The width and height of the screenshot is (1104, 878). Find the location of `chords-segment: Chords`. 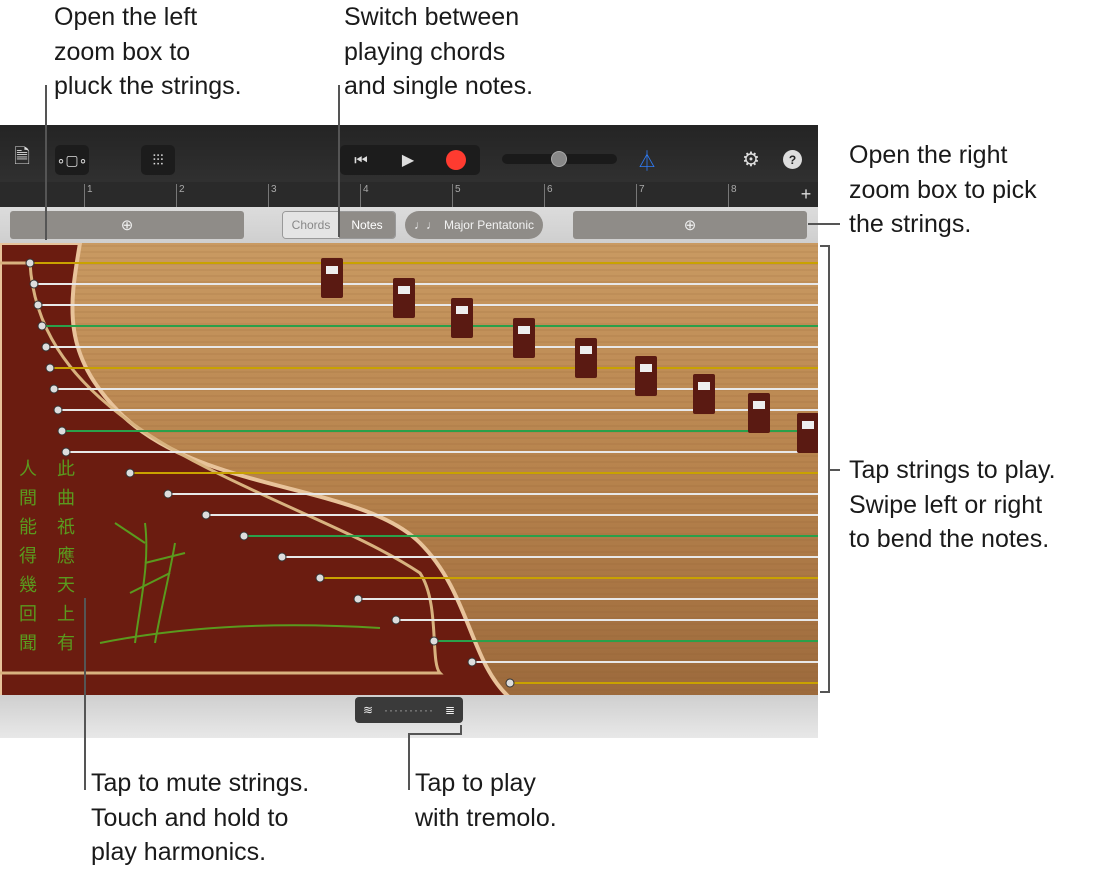

chords-segment: Chords is located at coordinates (311, 225).